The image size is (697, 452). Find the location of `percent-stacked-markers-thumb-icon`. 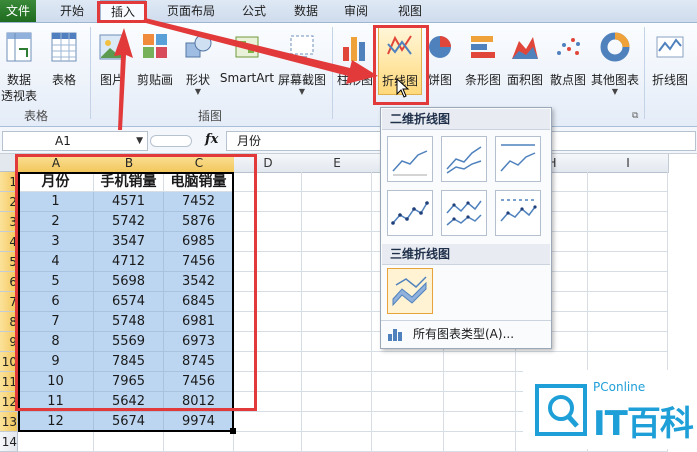

percent-stacked-markers-thumb-icon is located at coordinates (518, 210).